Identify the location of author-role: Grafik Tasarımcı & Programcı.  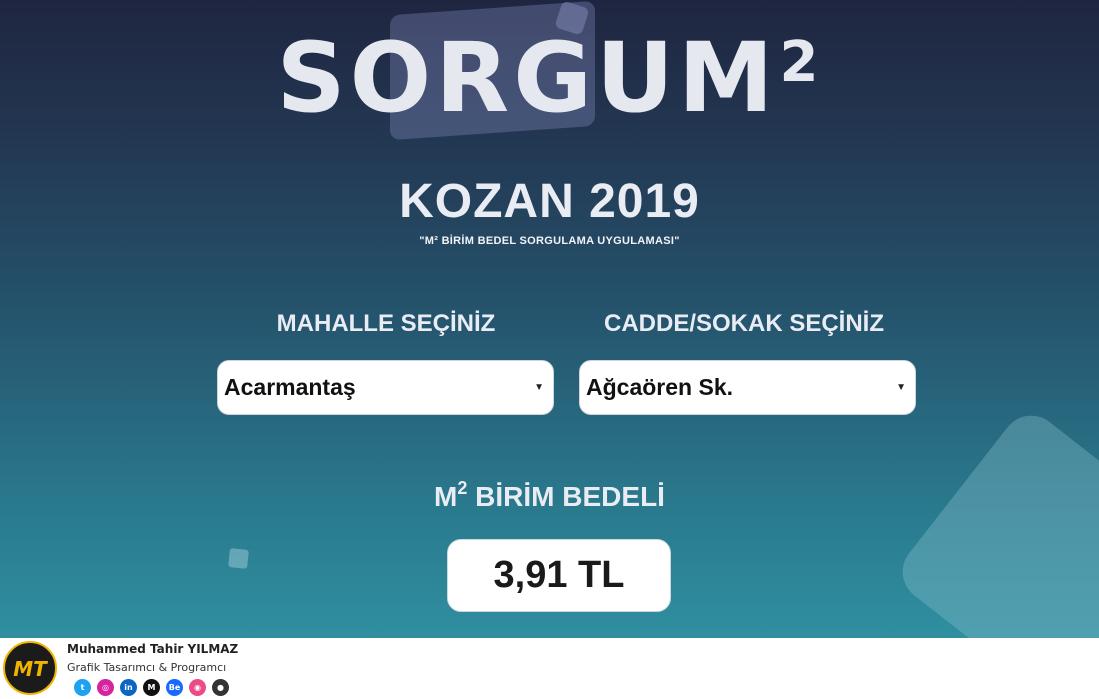
(147, 667).